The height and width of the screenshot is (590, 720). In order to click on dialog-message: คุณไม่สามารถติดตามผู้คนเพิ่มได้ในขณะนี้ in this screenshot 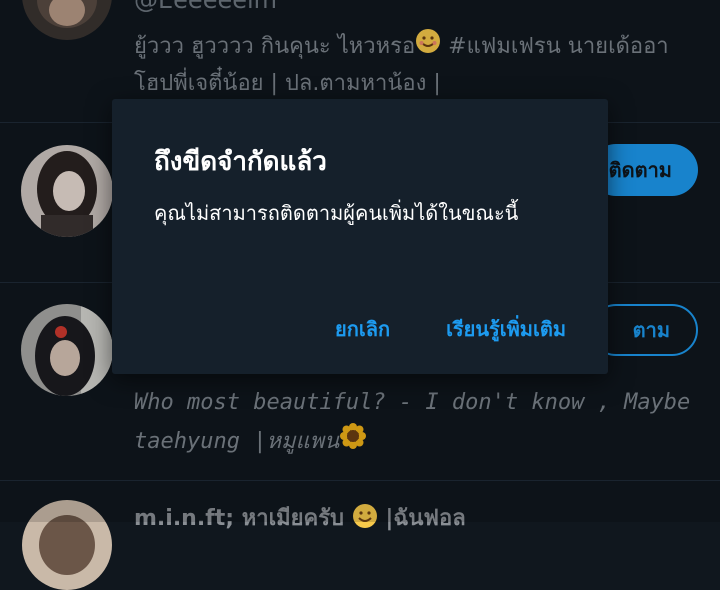, I will do `click(336, 213)`.